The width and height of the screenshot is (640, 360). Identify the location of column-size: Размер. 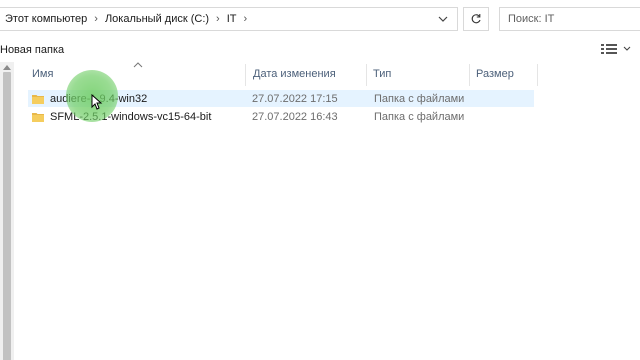
(503, 74).